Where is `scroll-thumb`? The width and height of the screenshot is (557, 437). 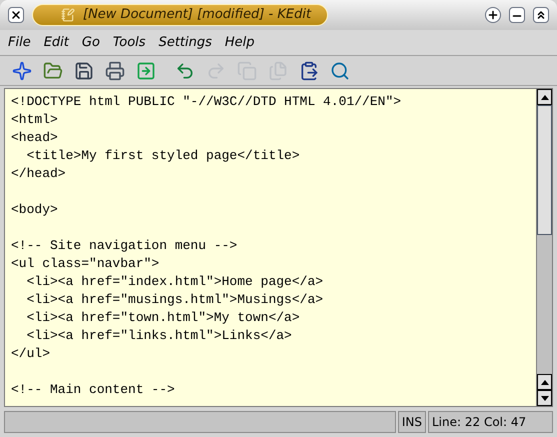
scroll-thumb is located at coordinates (544, 170).